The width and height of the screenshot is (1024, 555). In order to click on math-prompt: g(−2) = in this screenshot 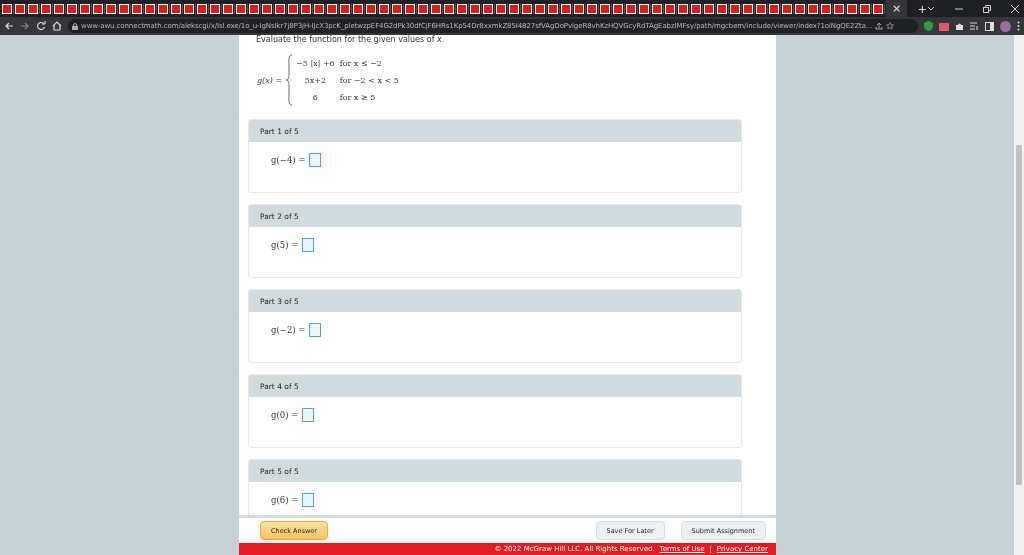, I will do `click(288, 330)`.